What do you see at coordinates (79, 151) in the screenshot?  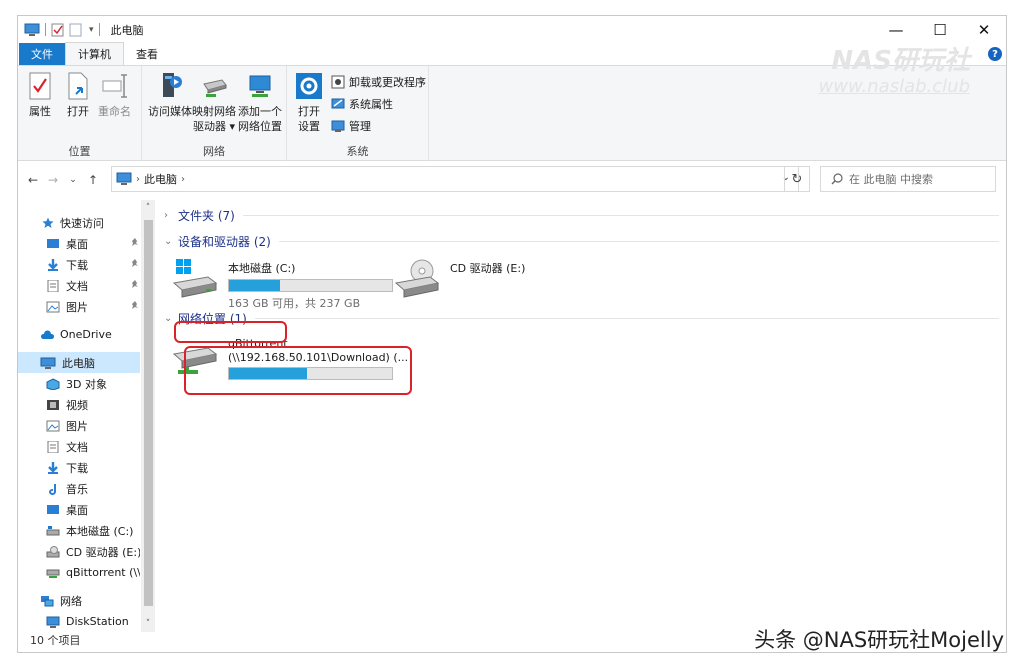 I see `group-label-location: 位置` at bounding box center [79, 151].